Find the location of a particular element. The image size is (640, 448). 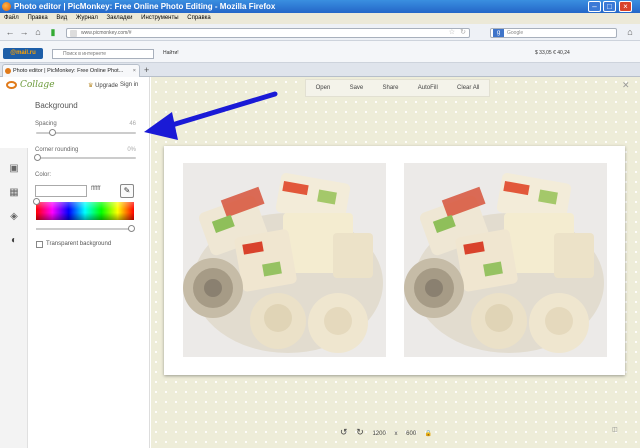

home-icon: ⌂ is located at coordinates (38, 32).